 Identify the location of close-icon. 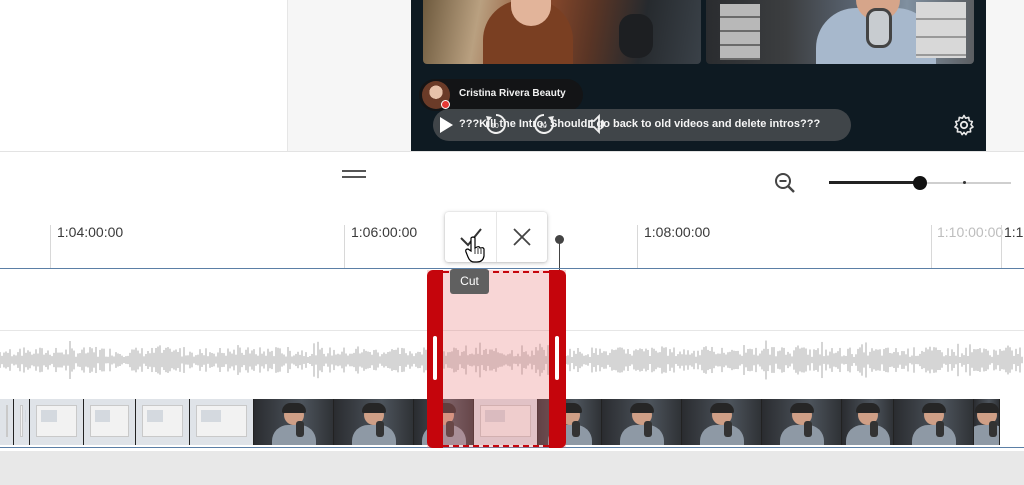
(522, 237).